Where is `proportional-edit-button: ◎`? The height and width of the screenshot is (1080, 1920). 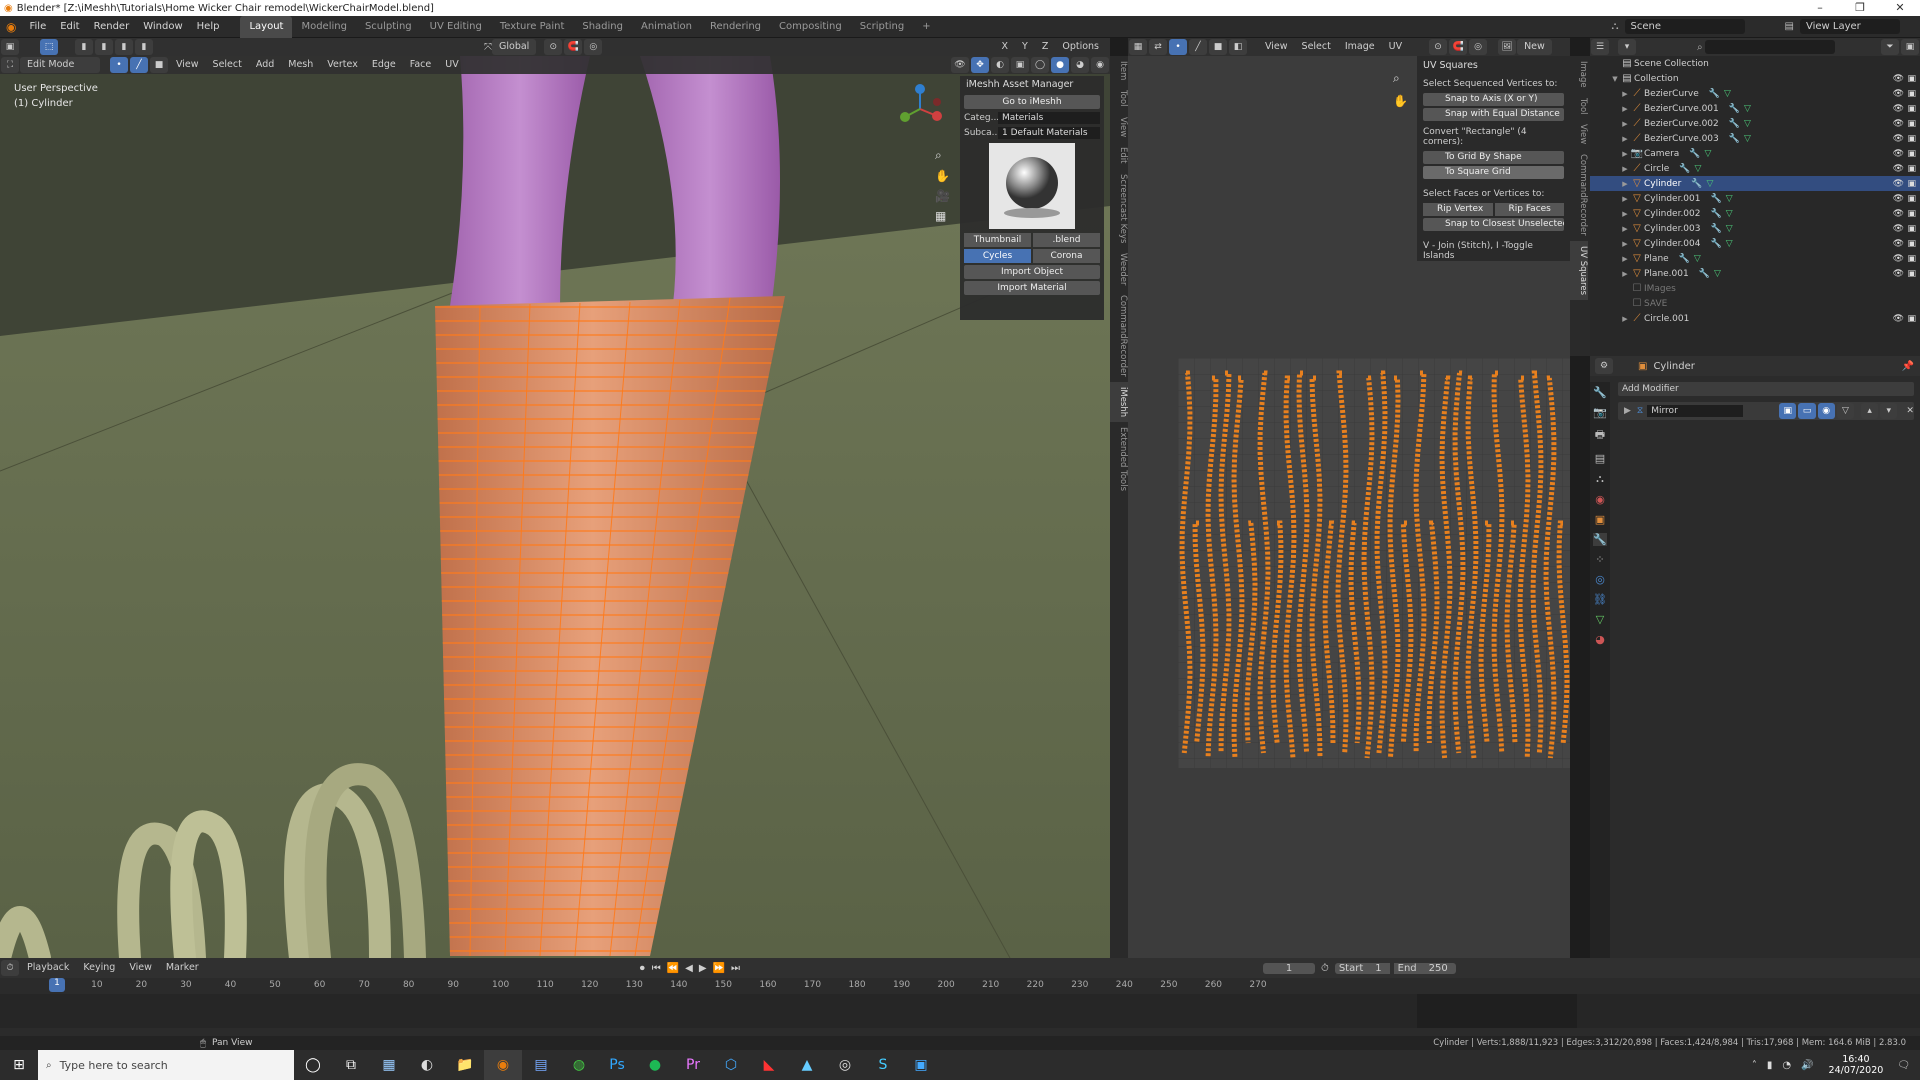 proportional-edit-button: ◎ is located at coordinates (593, 47).